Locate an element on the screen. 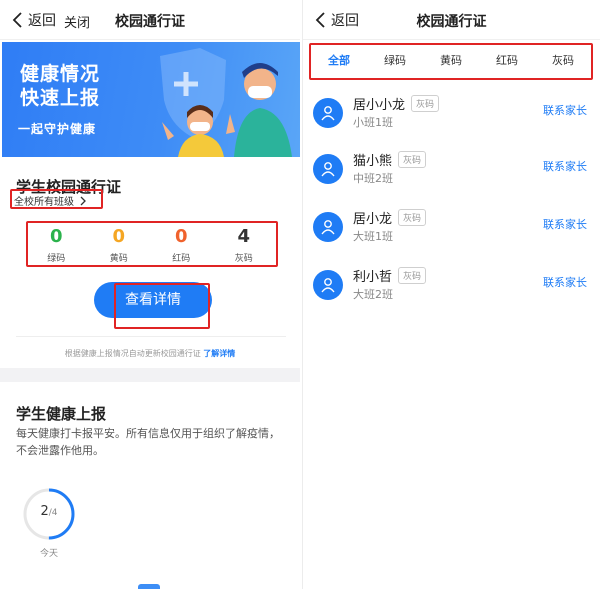  student-name-row: 居小龙 灰码 is located at coordinates (390, 217).